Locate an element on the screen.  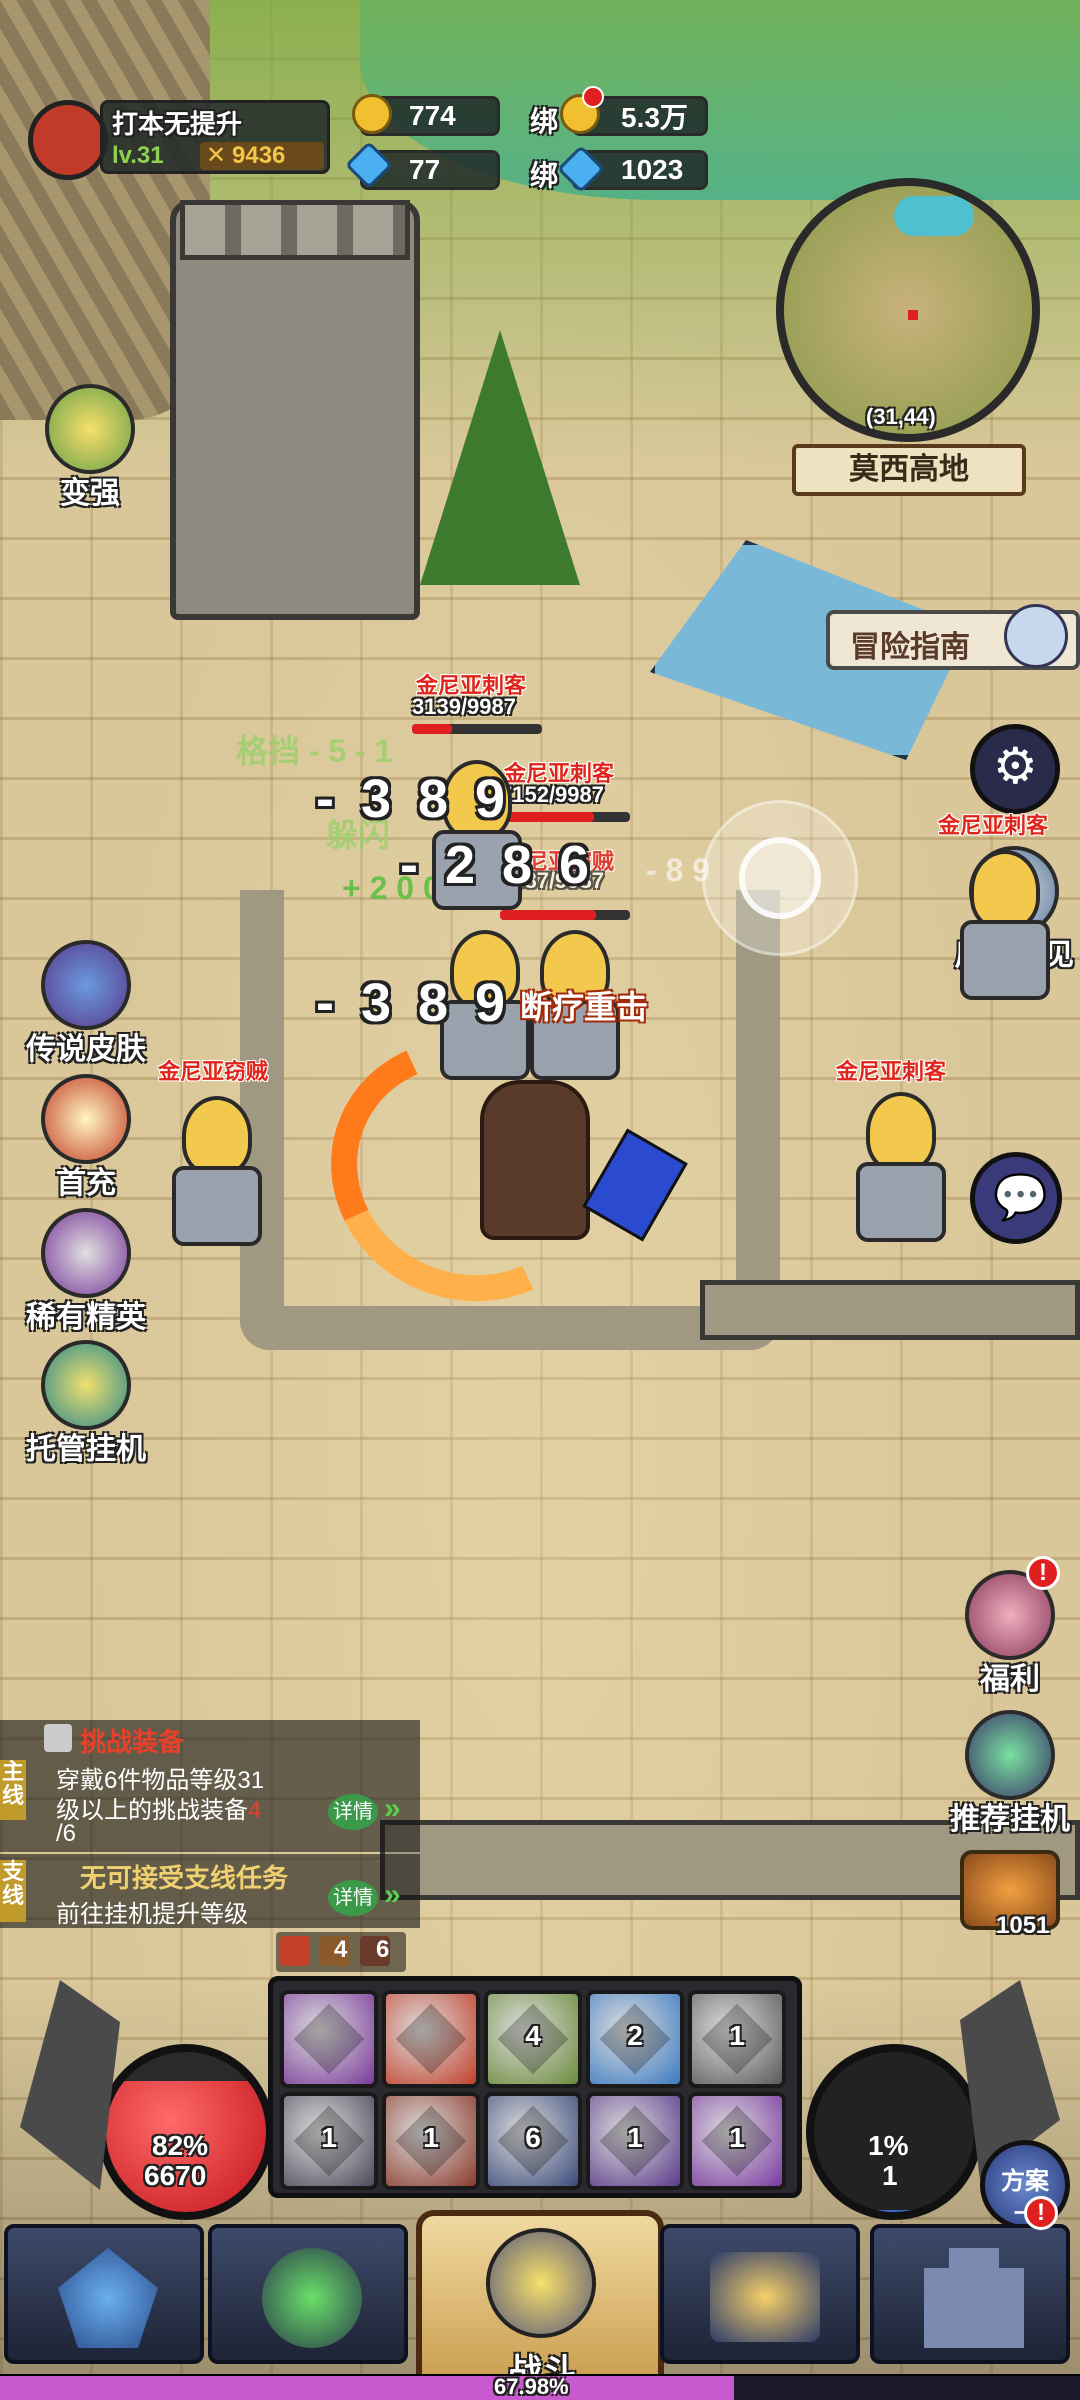
legendary-skin-button: 传说皮肤 is located at coordinates (86, 1004).